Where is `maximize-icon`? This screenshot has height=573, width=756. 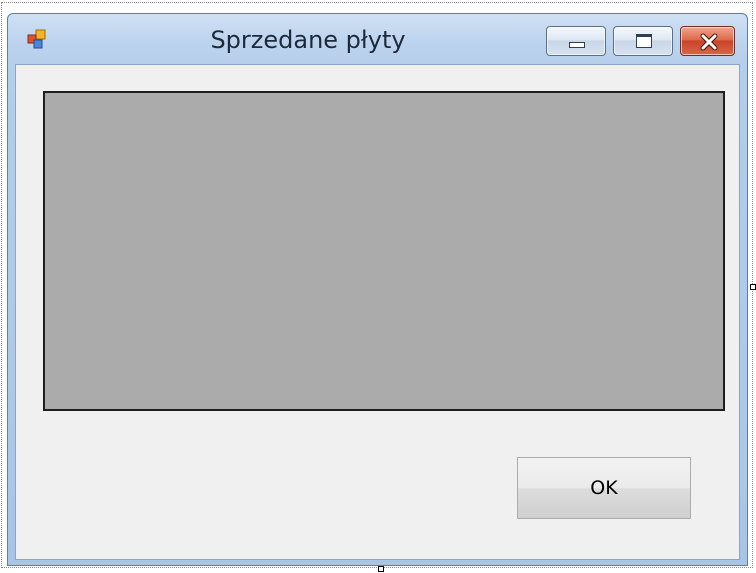
maximize-icon is located at coordinates (644, 41).